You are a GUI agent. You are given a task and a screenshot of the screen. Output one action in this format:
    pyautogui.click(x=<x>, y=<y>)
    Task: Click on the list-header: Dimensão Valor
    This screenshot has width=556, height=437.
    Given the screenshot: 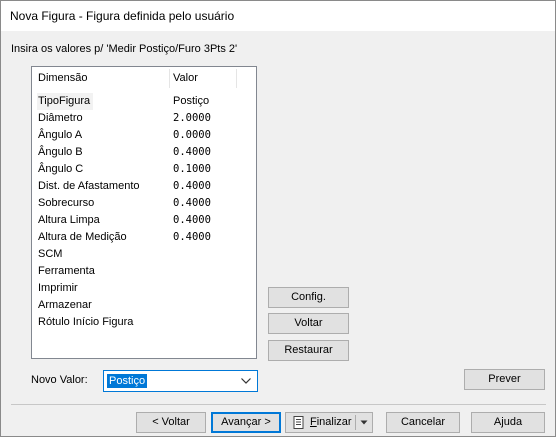 What is the action you would take?
    pyautogui.click(x=144, y=78)
    